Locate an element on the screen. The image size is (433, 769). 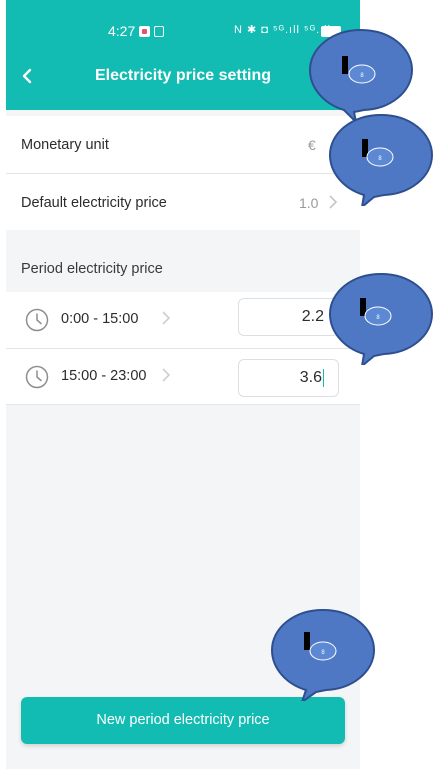
period-time: 15:00 - 23:00 is located at coordinates (103, 376).